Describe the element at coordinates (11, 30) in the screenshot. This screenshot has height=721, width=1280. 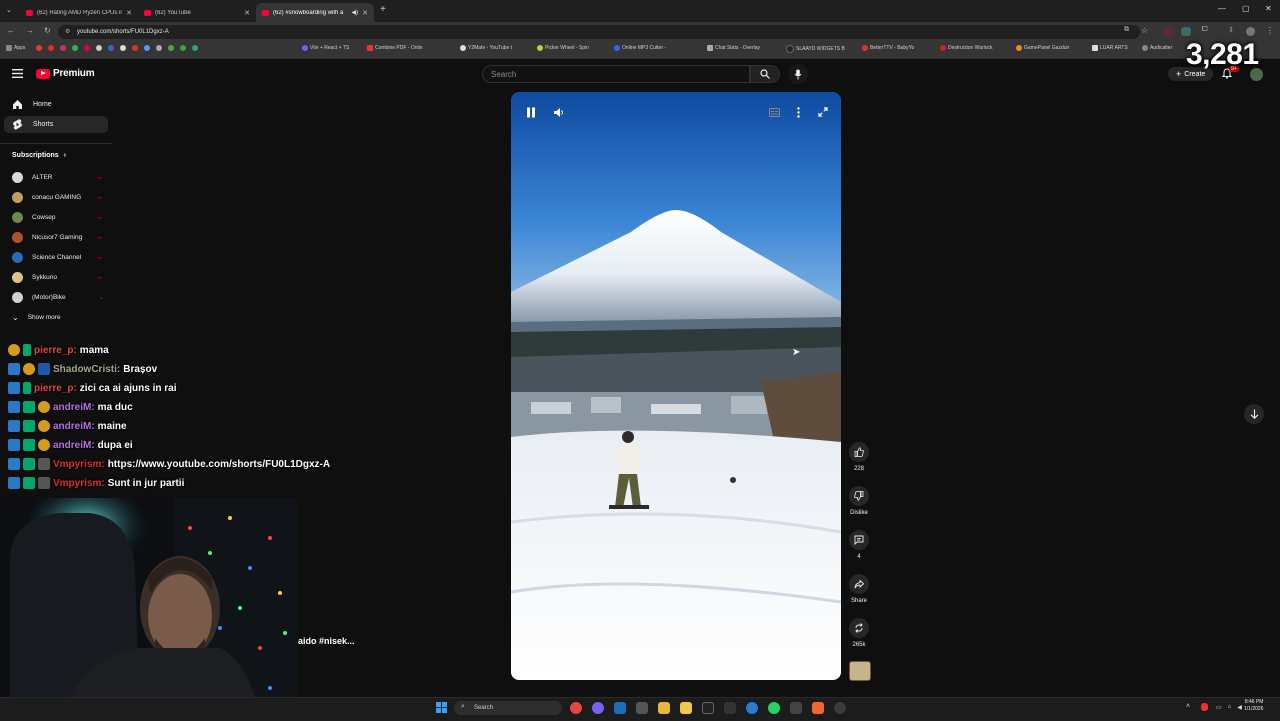
I see `back-icon: ←` at that location.